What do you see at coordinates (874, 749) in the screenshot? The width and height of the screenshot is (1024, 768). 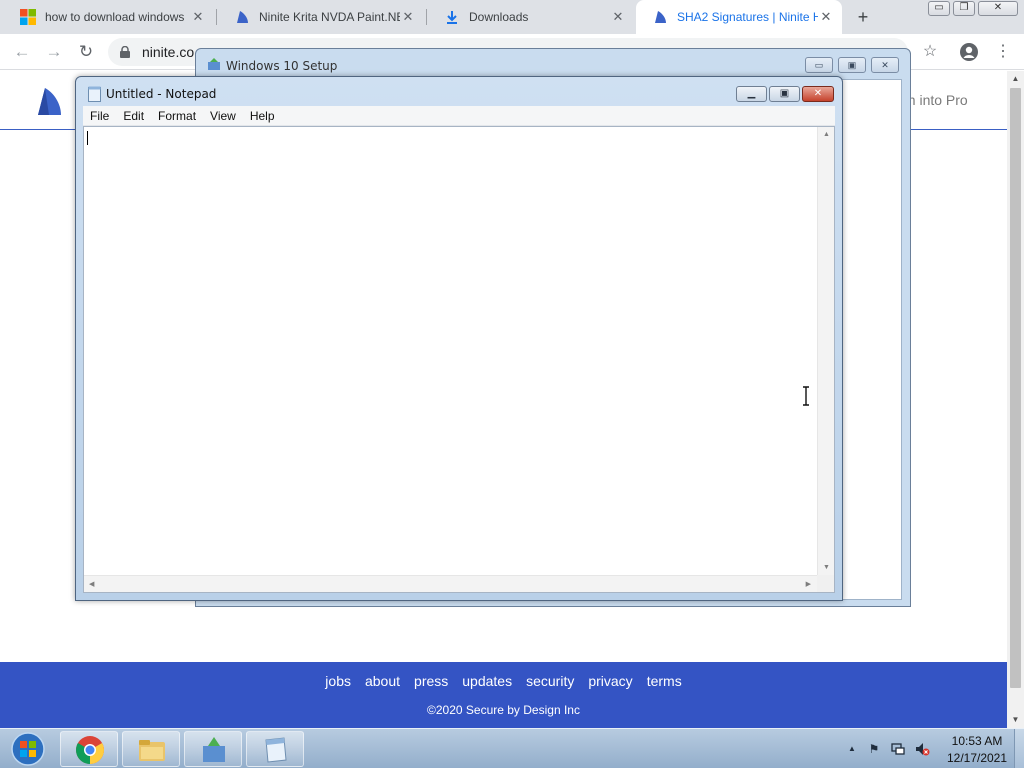 I see `action-center-flag-icon: ⚑` at bounding box center [874, 749].